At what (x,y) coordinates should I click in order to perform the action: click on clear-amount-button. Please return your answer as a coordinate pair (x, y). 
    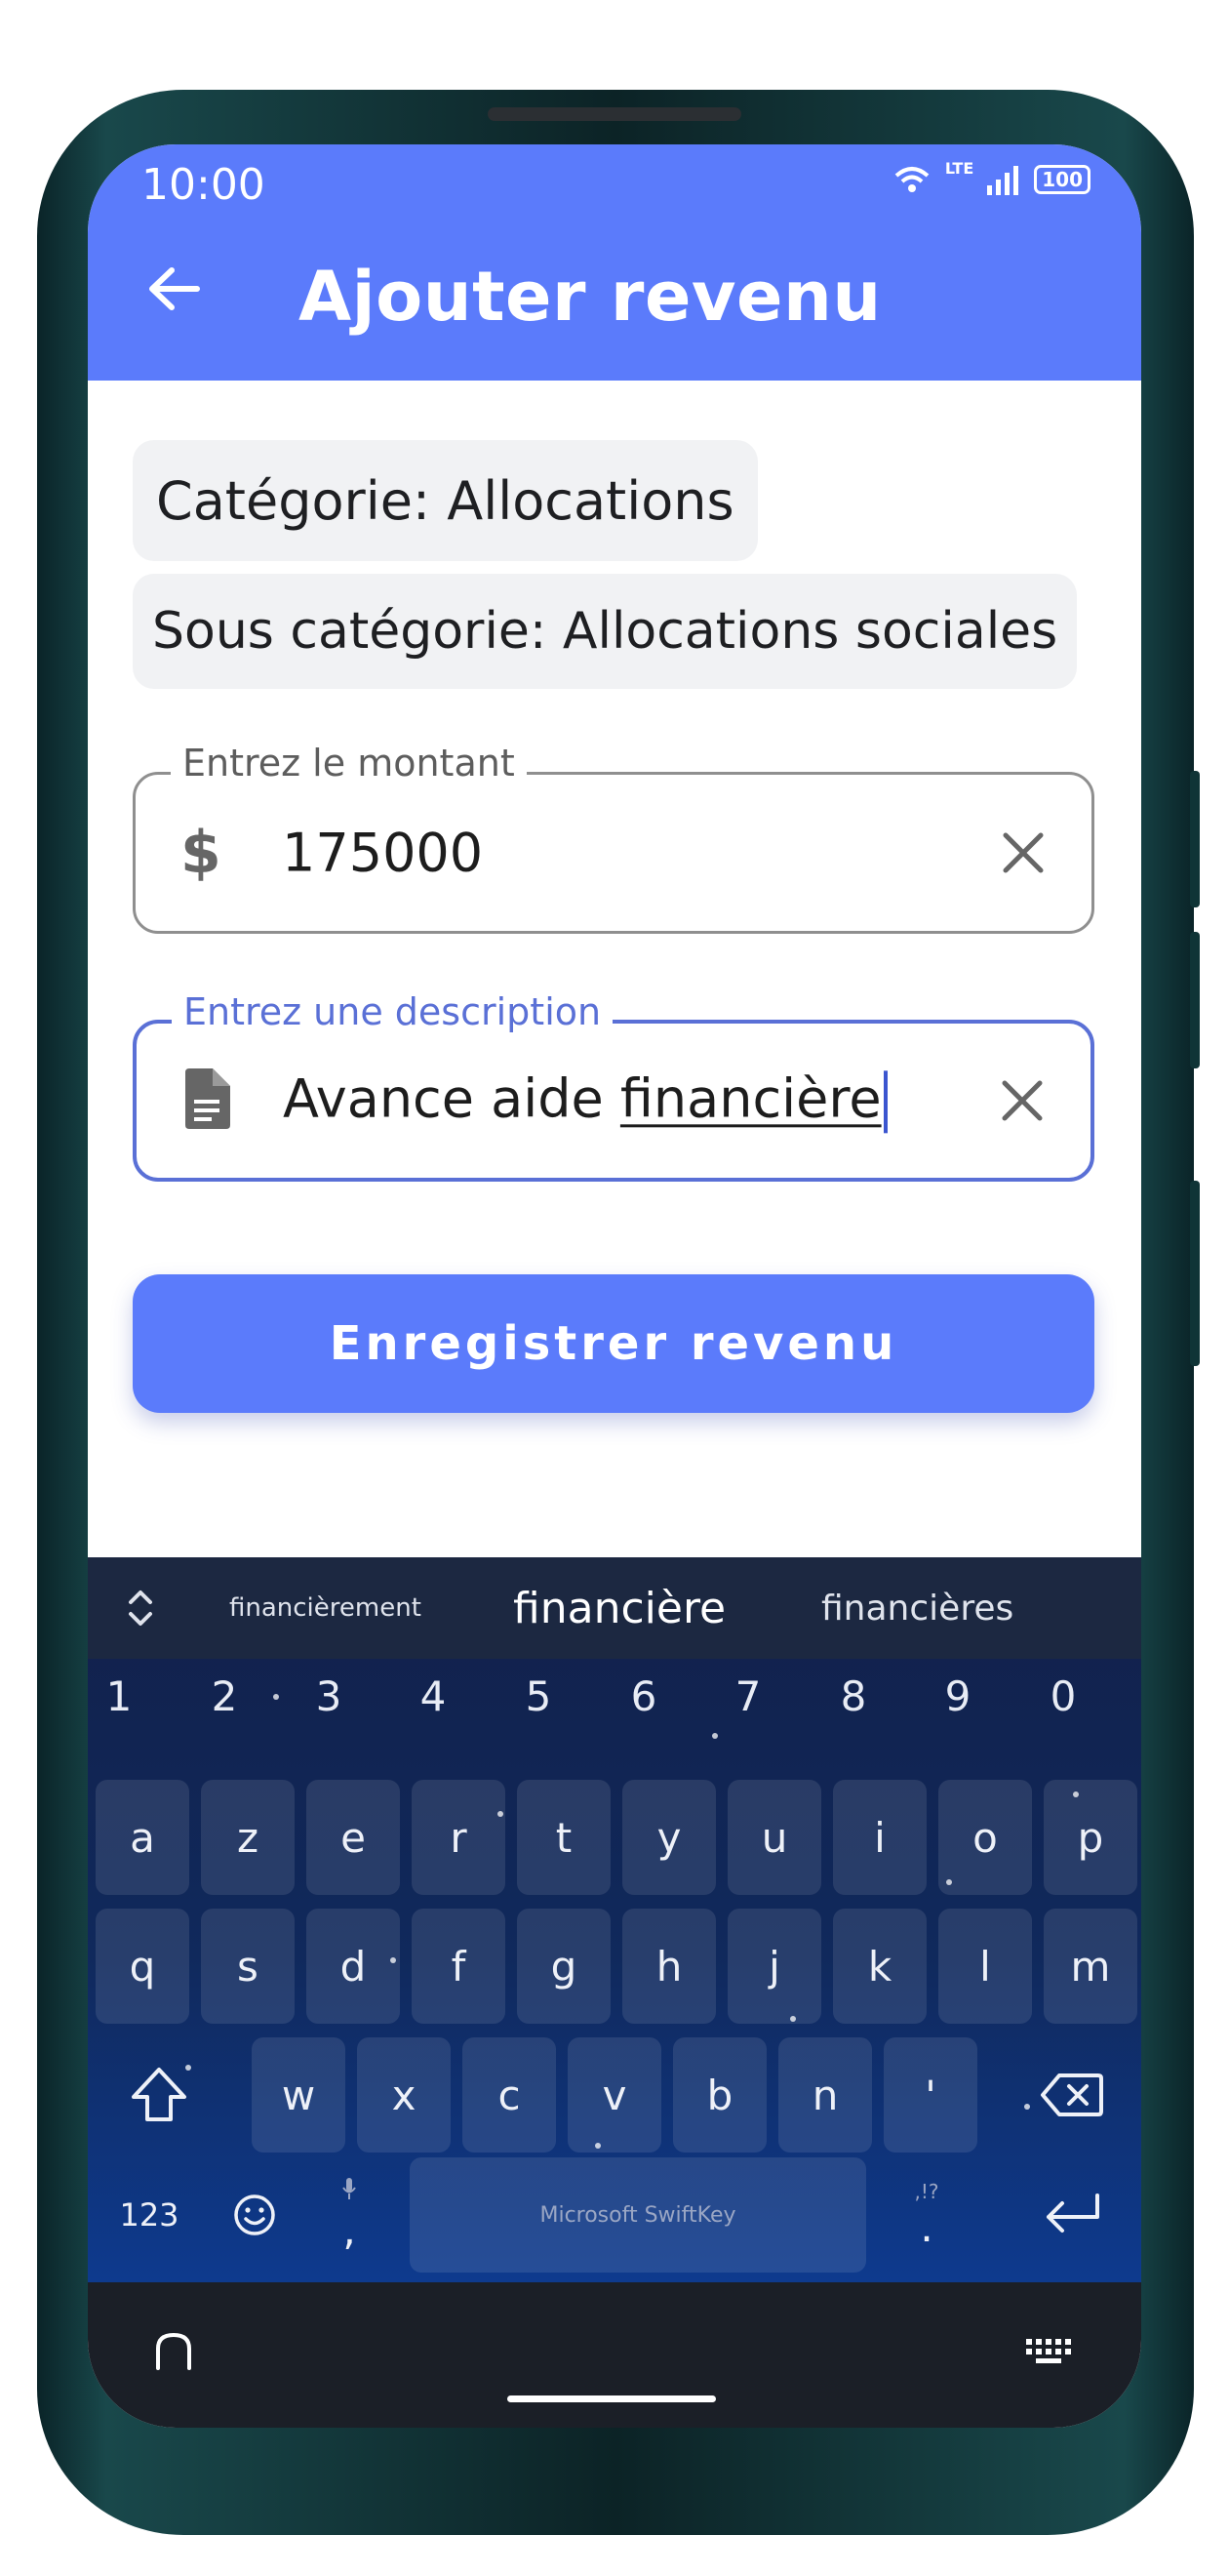
    Looking at the image, I should click on (1023, 853).